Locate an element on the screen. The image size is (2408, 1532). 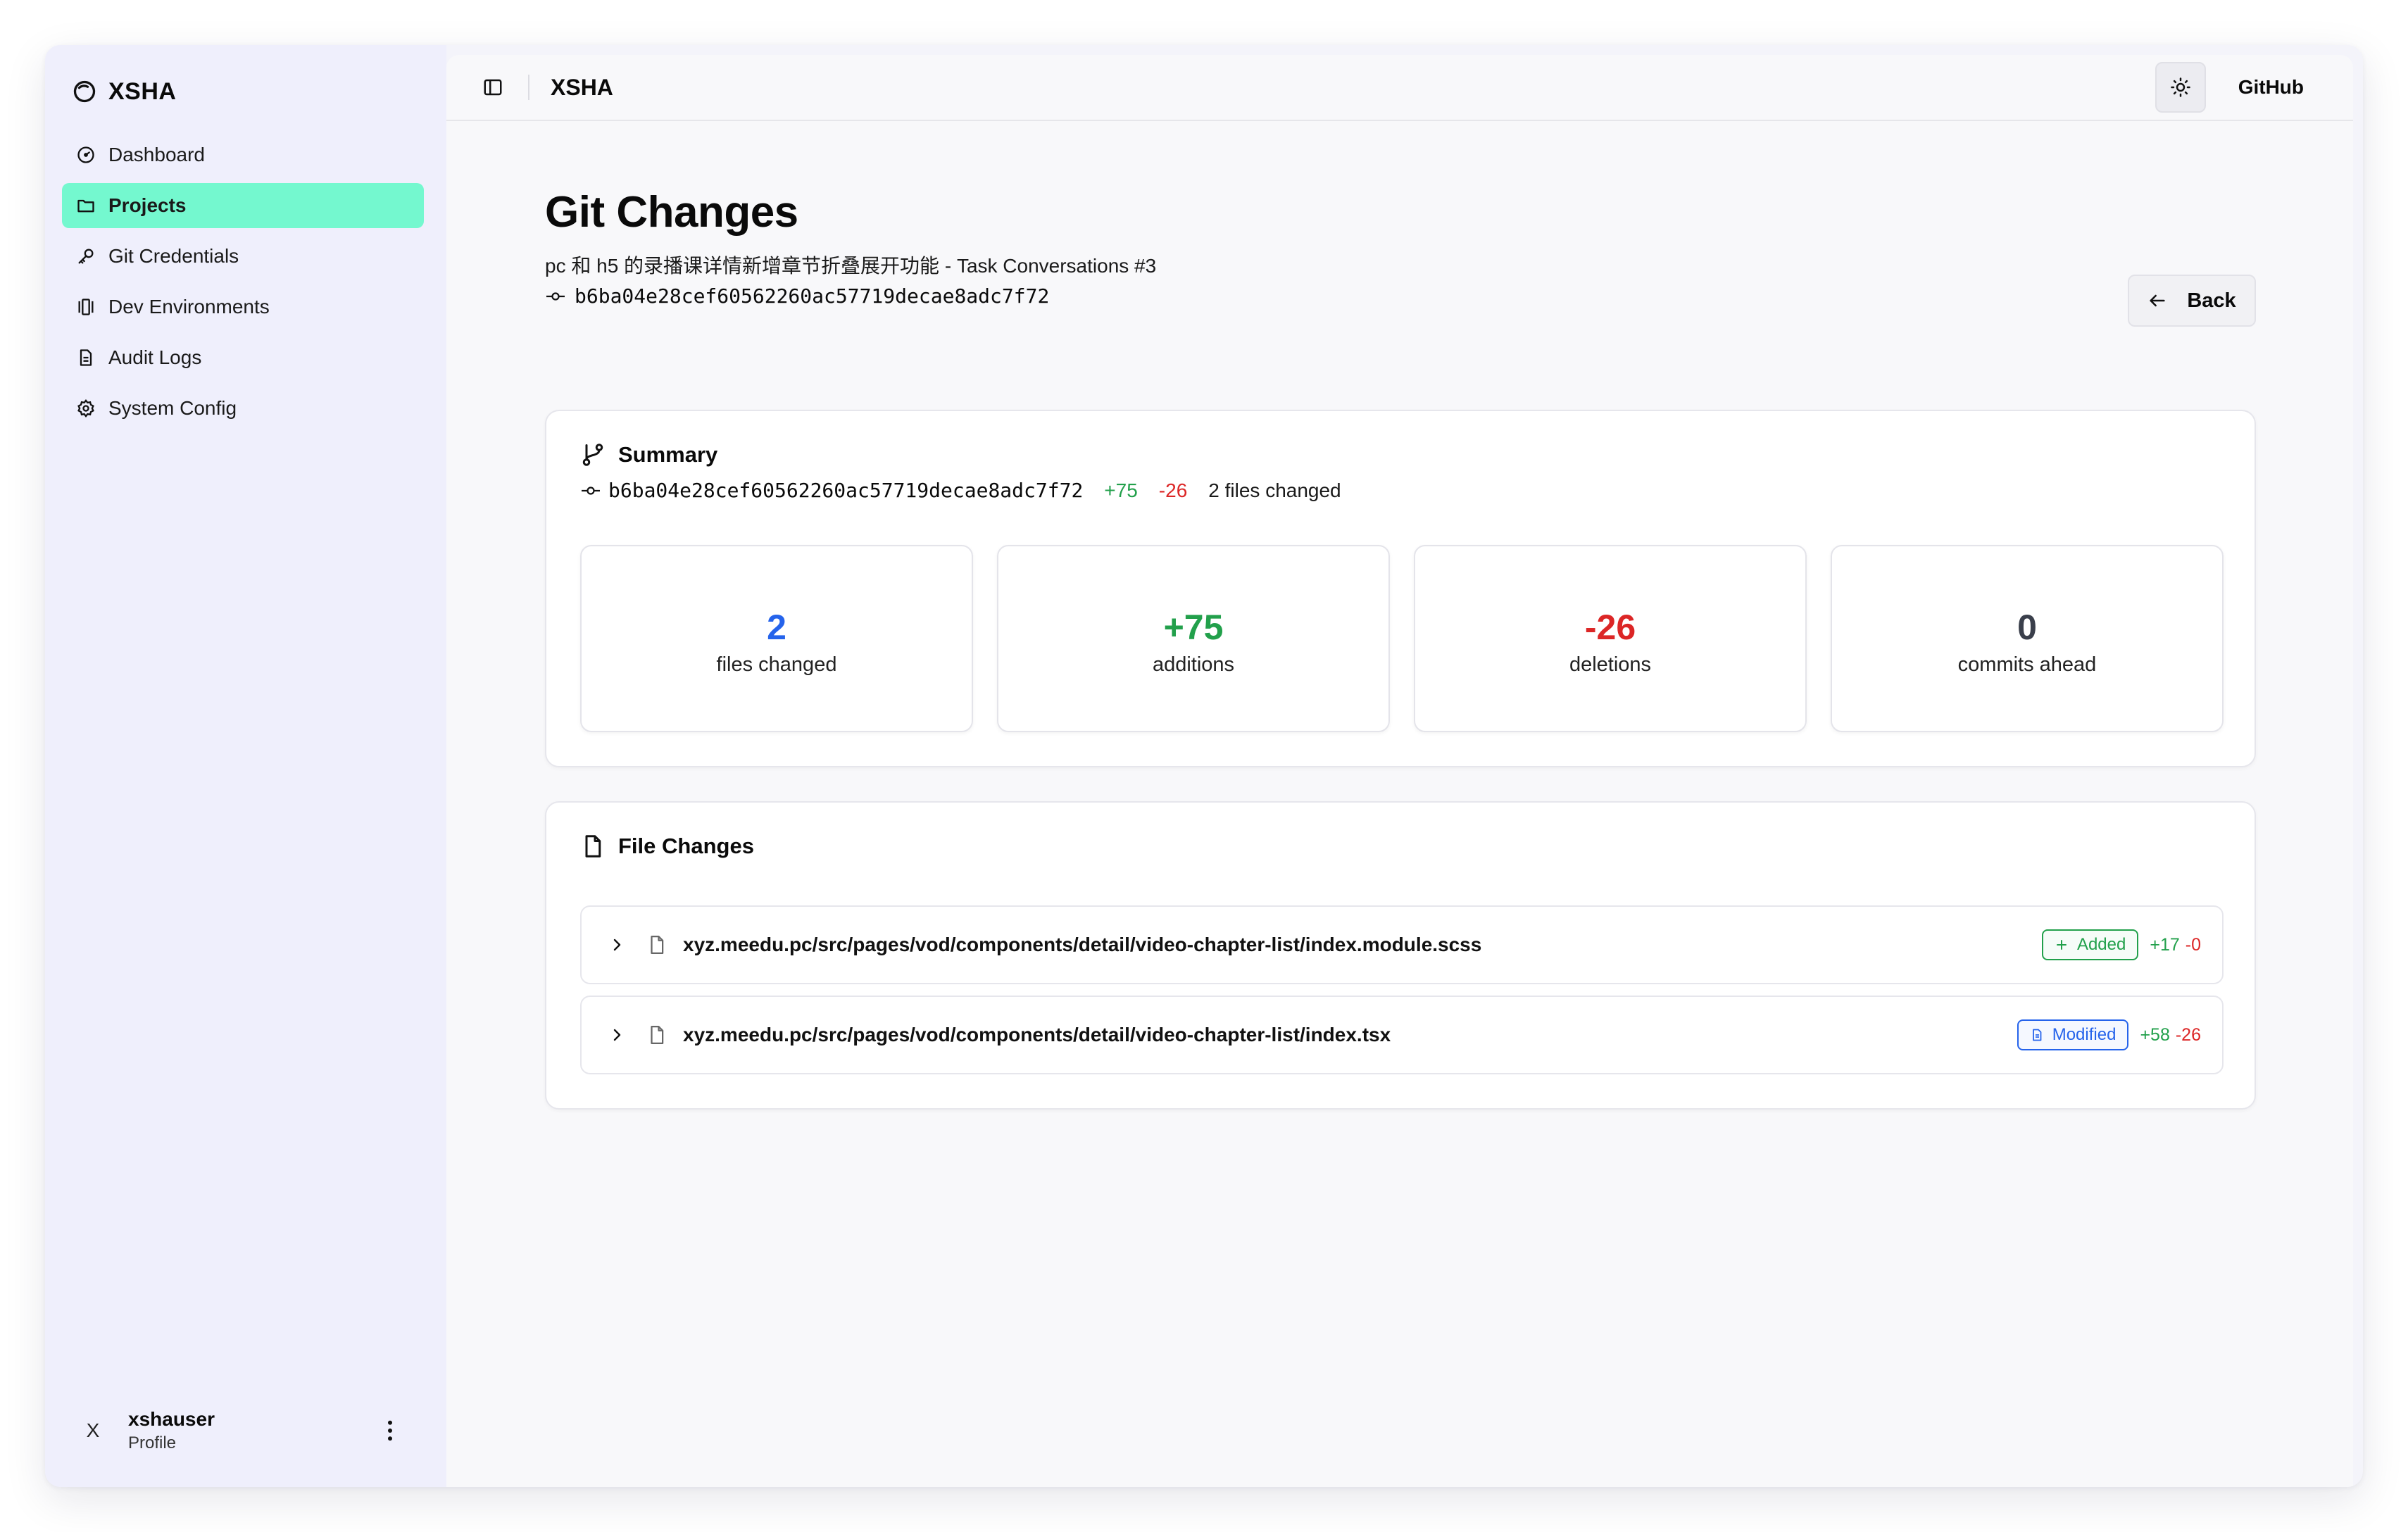
sidebar-item-label: Projects is located at coordinates (147, 205).